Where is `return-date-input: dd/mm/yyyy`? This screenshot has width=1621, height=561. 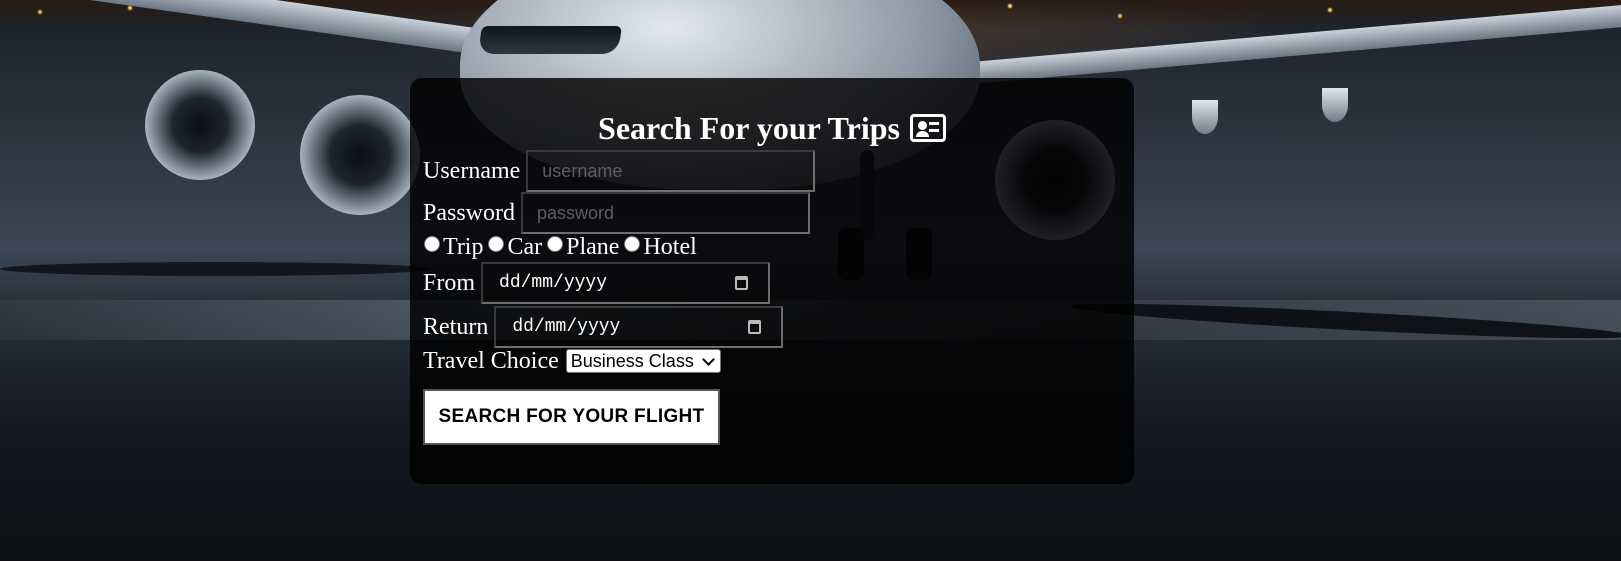 return-date-input: dd/mm/yyyy is located at coordinates (639, 327).